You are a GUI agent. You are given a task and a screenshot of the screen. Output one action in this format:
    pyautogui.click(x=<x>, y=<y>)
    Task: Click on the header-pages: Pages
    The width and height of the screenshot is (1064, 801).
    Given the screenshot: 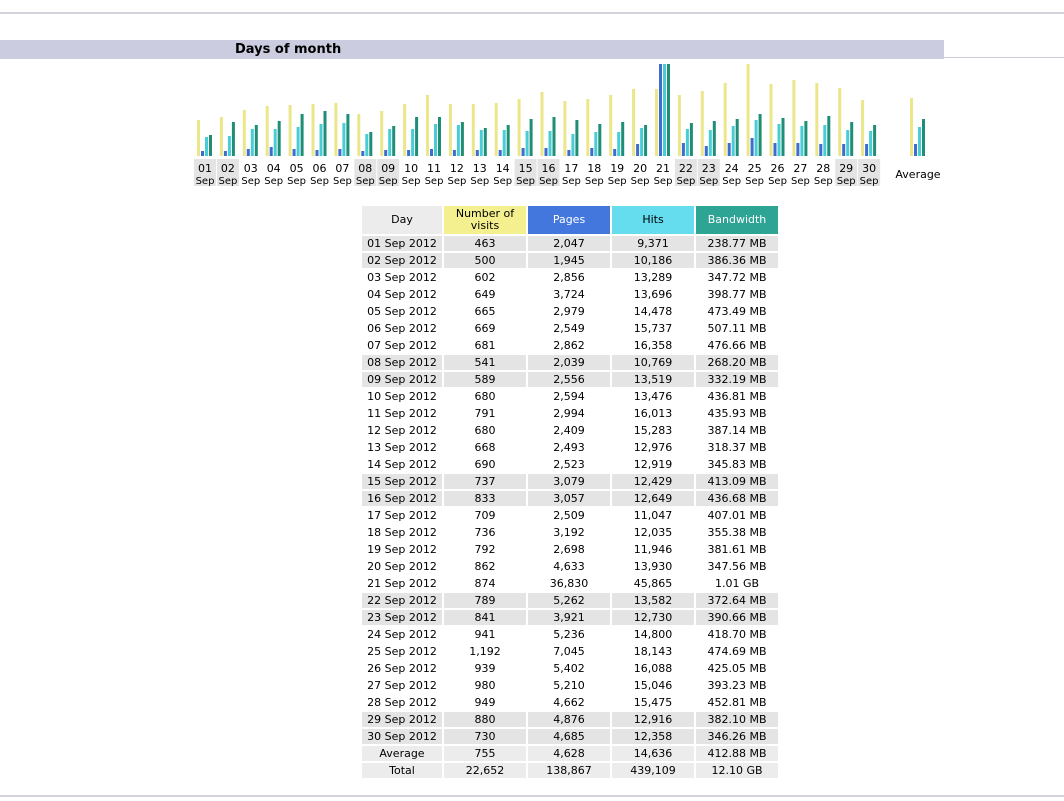 What is the action you would take?
    pyautogui.click(x=569, y=220)
    